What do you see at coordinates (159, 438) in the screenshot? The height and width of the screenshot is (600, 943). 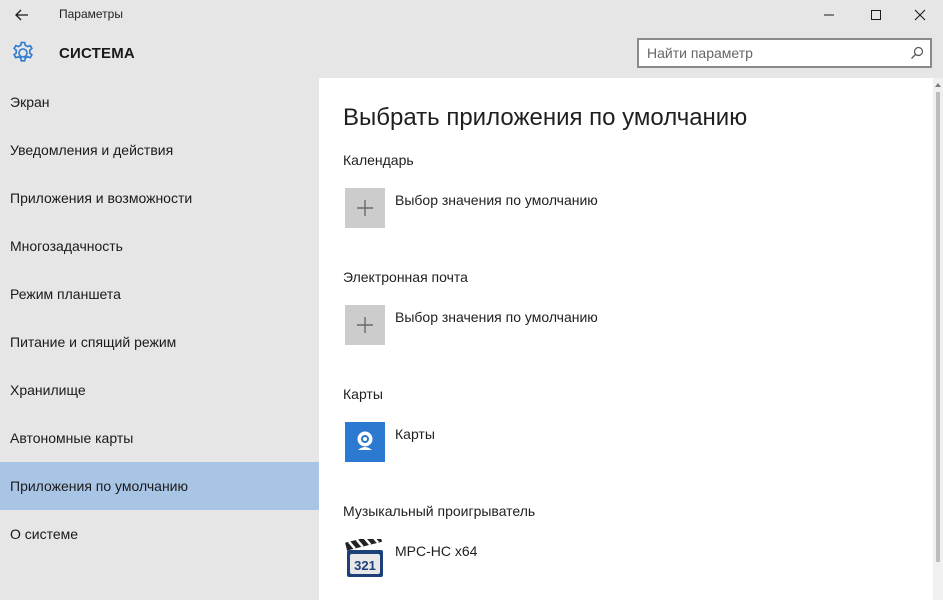 I see `sidebar-item-offline-maps: Автономные карты` at bounding box center [159, 438].